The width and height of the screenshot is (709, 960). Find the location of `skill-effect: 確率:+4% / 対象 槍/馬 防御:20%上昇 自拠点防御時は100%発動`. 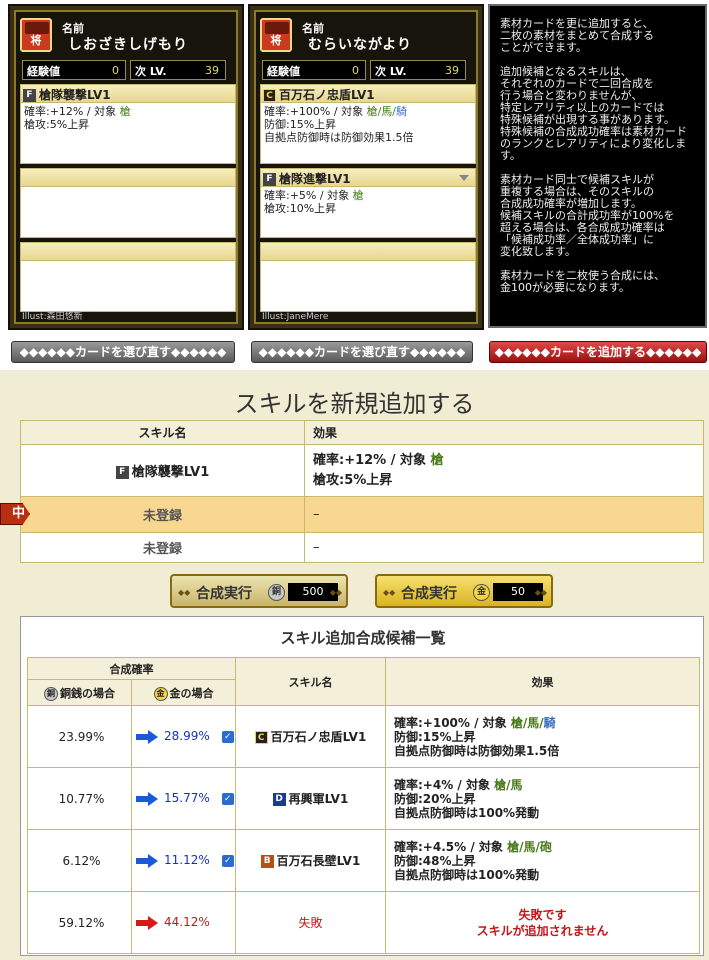

skill-effect: 確率:+4% / 対象 槍/馬 防御:20%上昇 自拠点防御時は100%発動 is located at coordinates (542, 798).